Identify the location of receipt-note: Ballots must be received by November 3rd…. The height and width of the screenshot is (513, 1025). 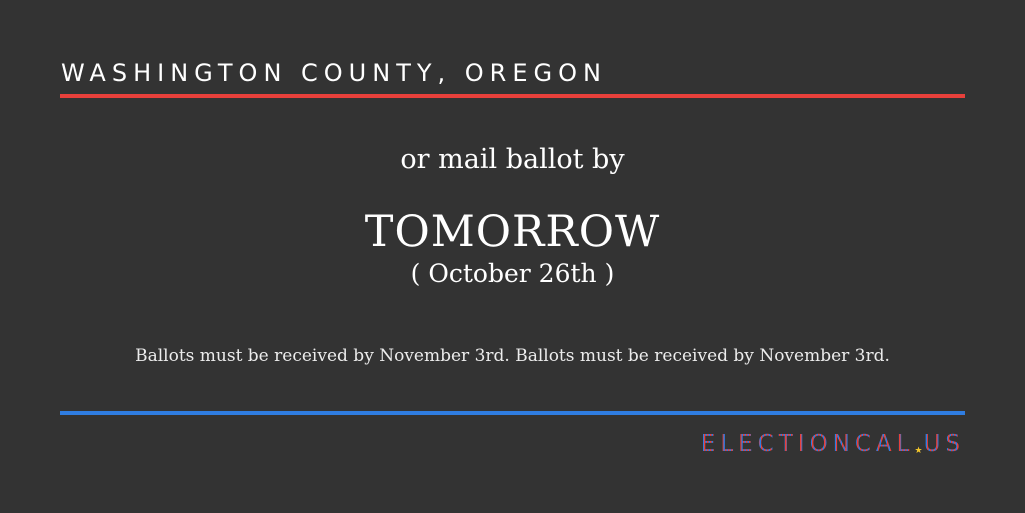
(512, 356).